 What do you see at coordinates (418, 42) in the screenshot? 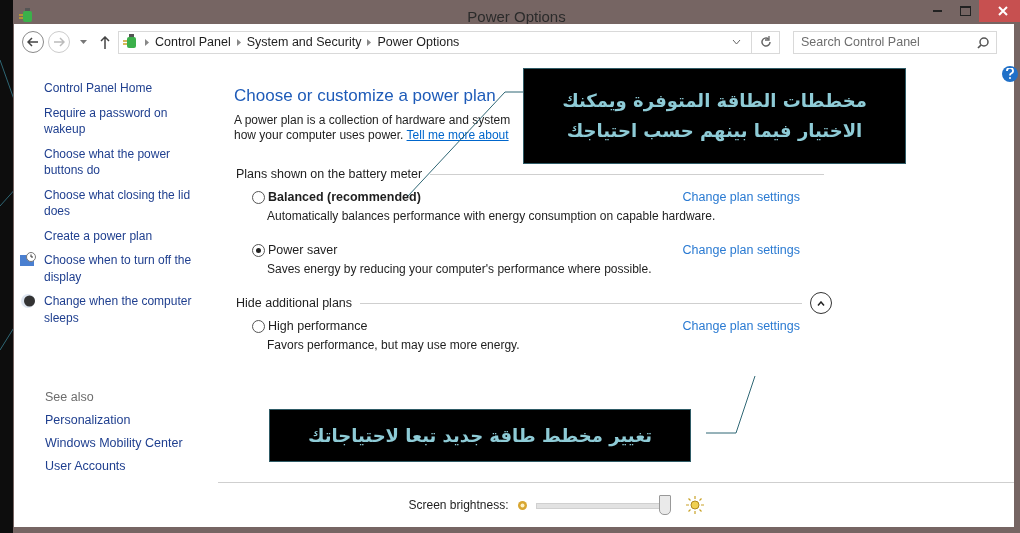
I see `breadcrumb: Power Options` at bounding box center [418, 42].